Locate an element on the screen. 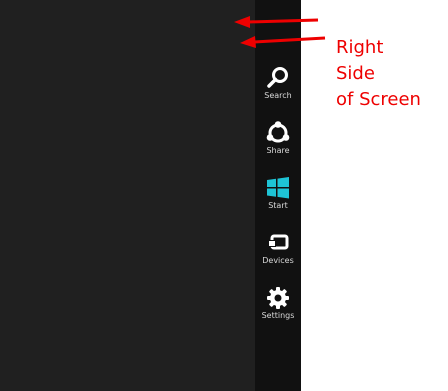 The width and height of the screenshot is (448, 391). charm-search: Search is located at coordinates (278, 86).